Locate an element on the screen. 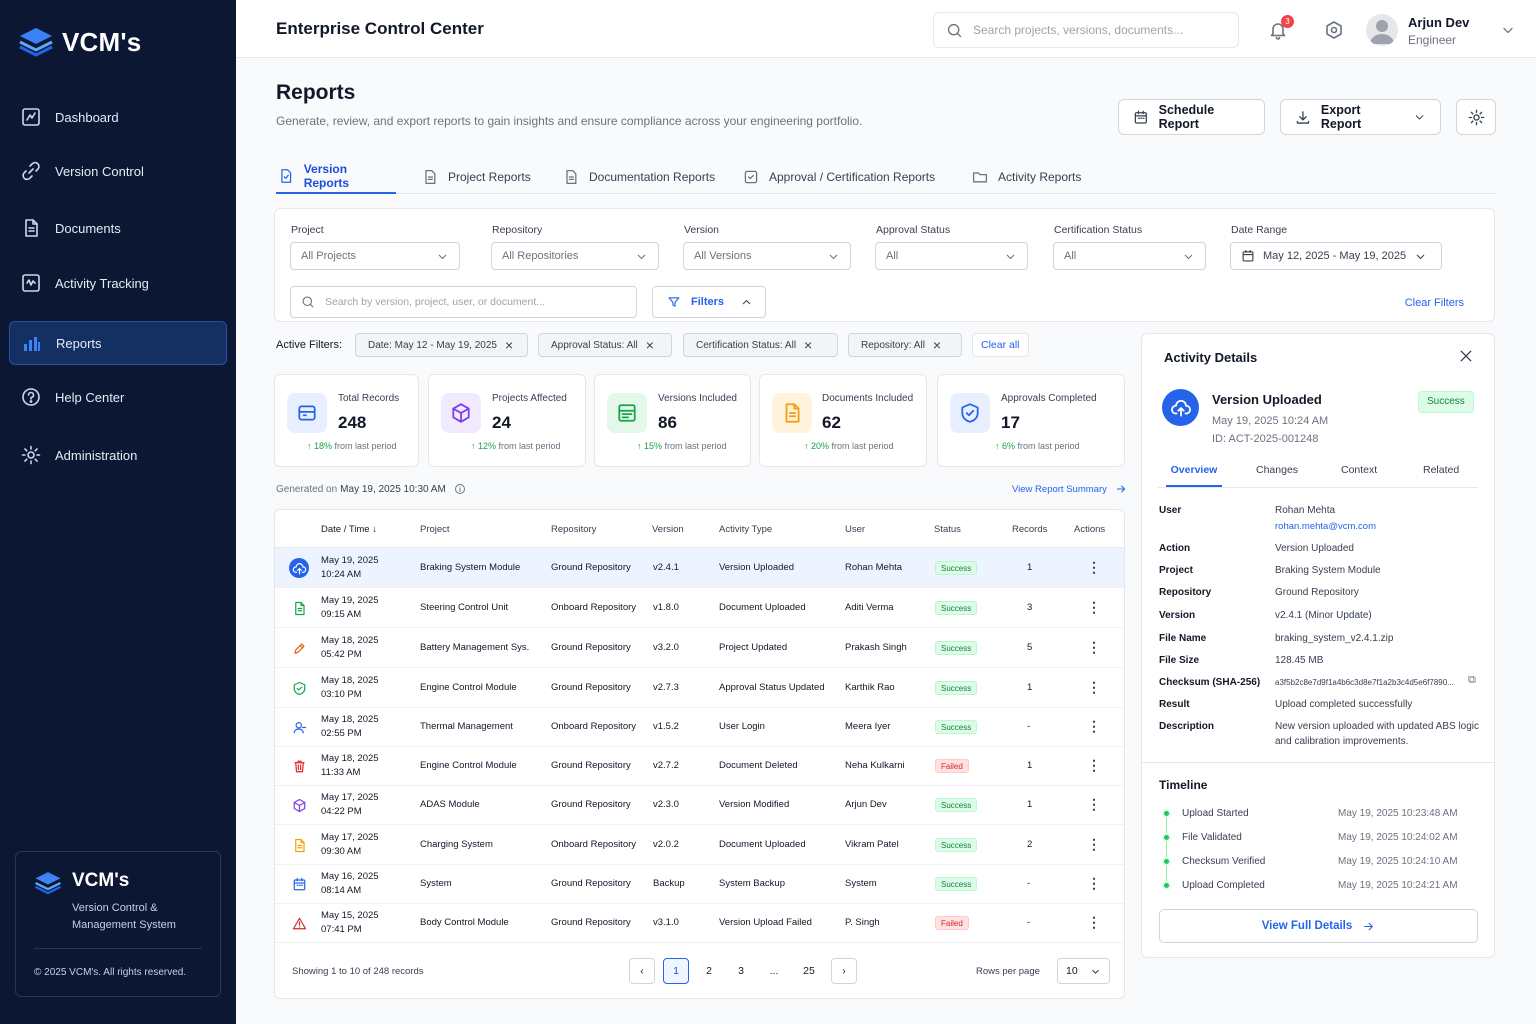 This screenshot has width=1536, height=1024. avatar is located at coordinates (1382, 30).